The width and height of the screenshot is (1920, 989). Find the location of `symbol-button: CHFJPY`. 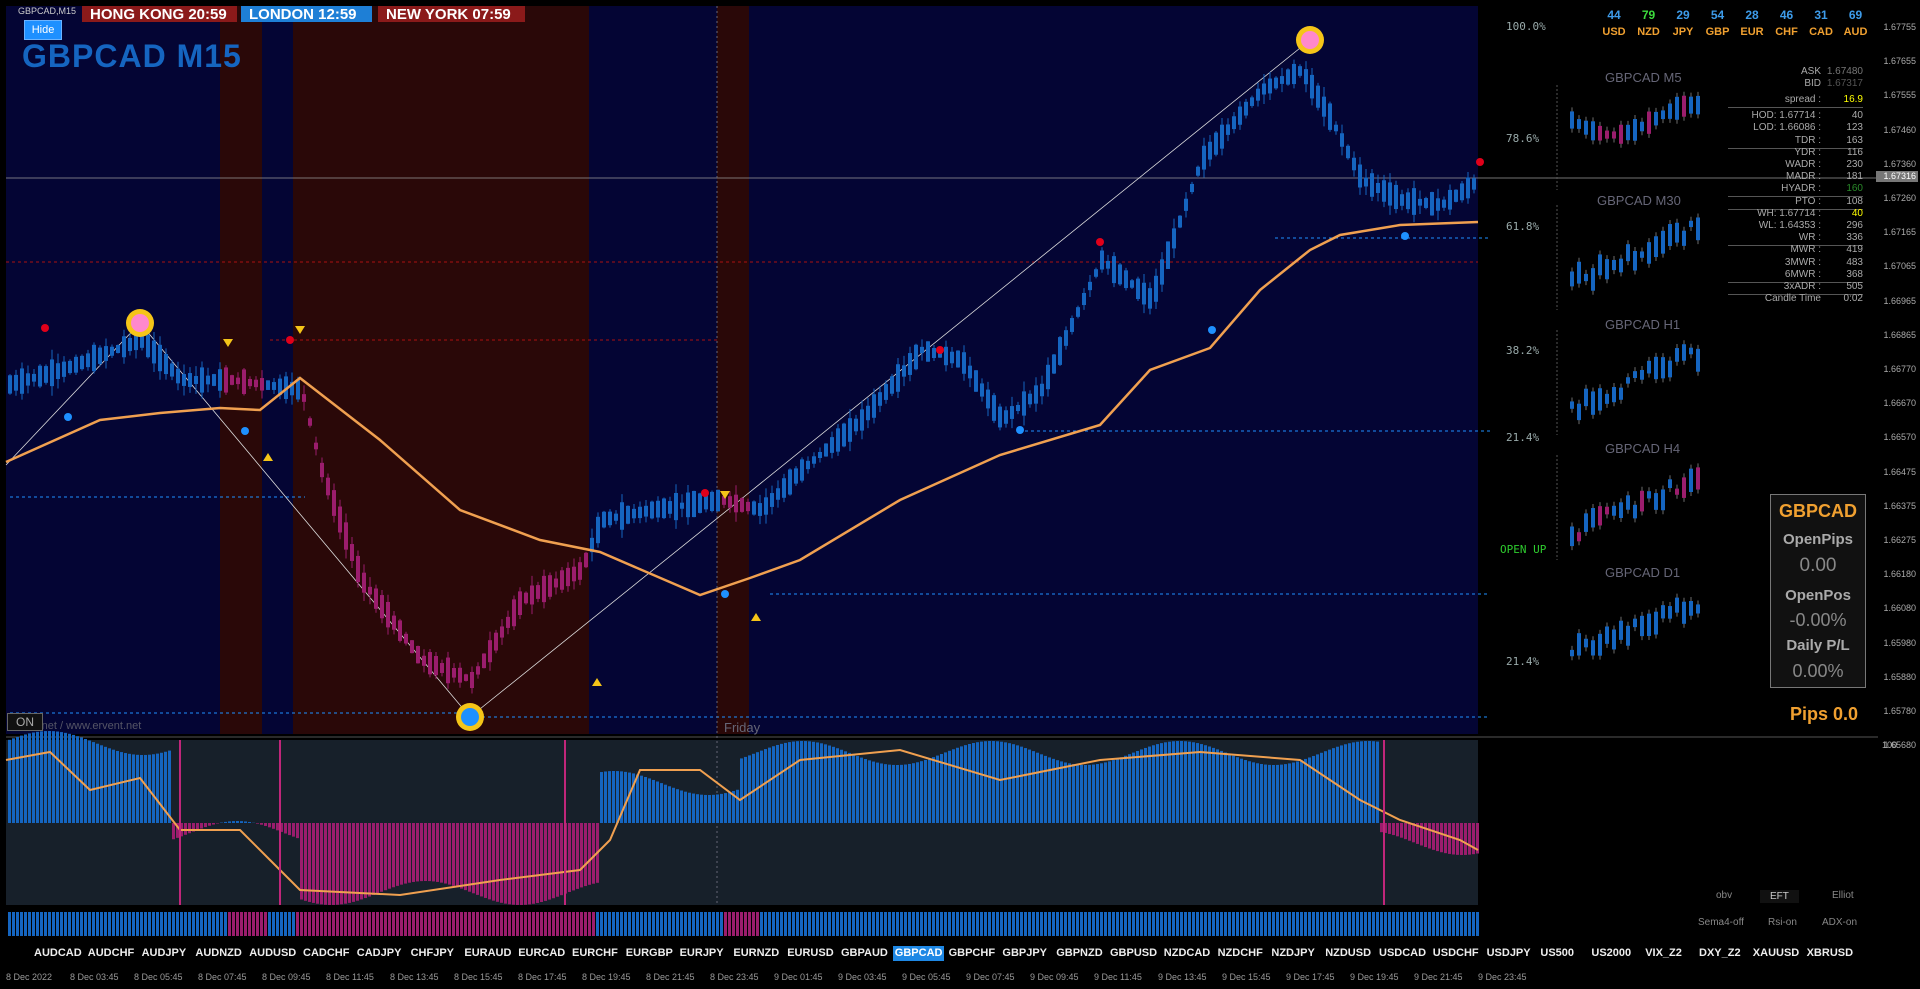

symbol-button: CHFJPY is located at coordinates (432, 953).